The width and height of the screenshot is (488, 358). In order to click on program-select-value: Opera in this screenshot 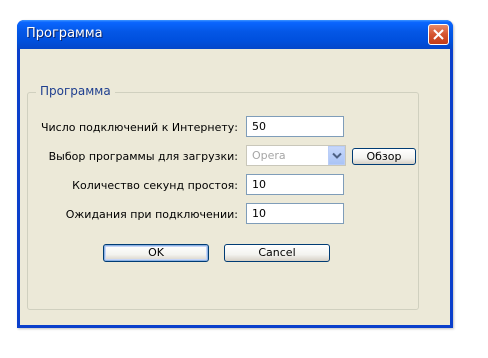, I will do `click(269, 155)`.